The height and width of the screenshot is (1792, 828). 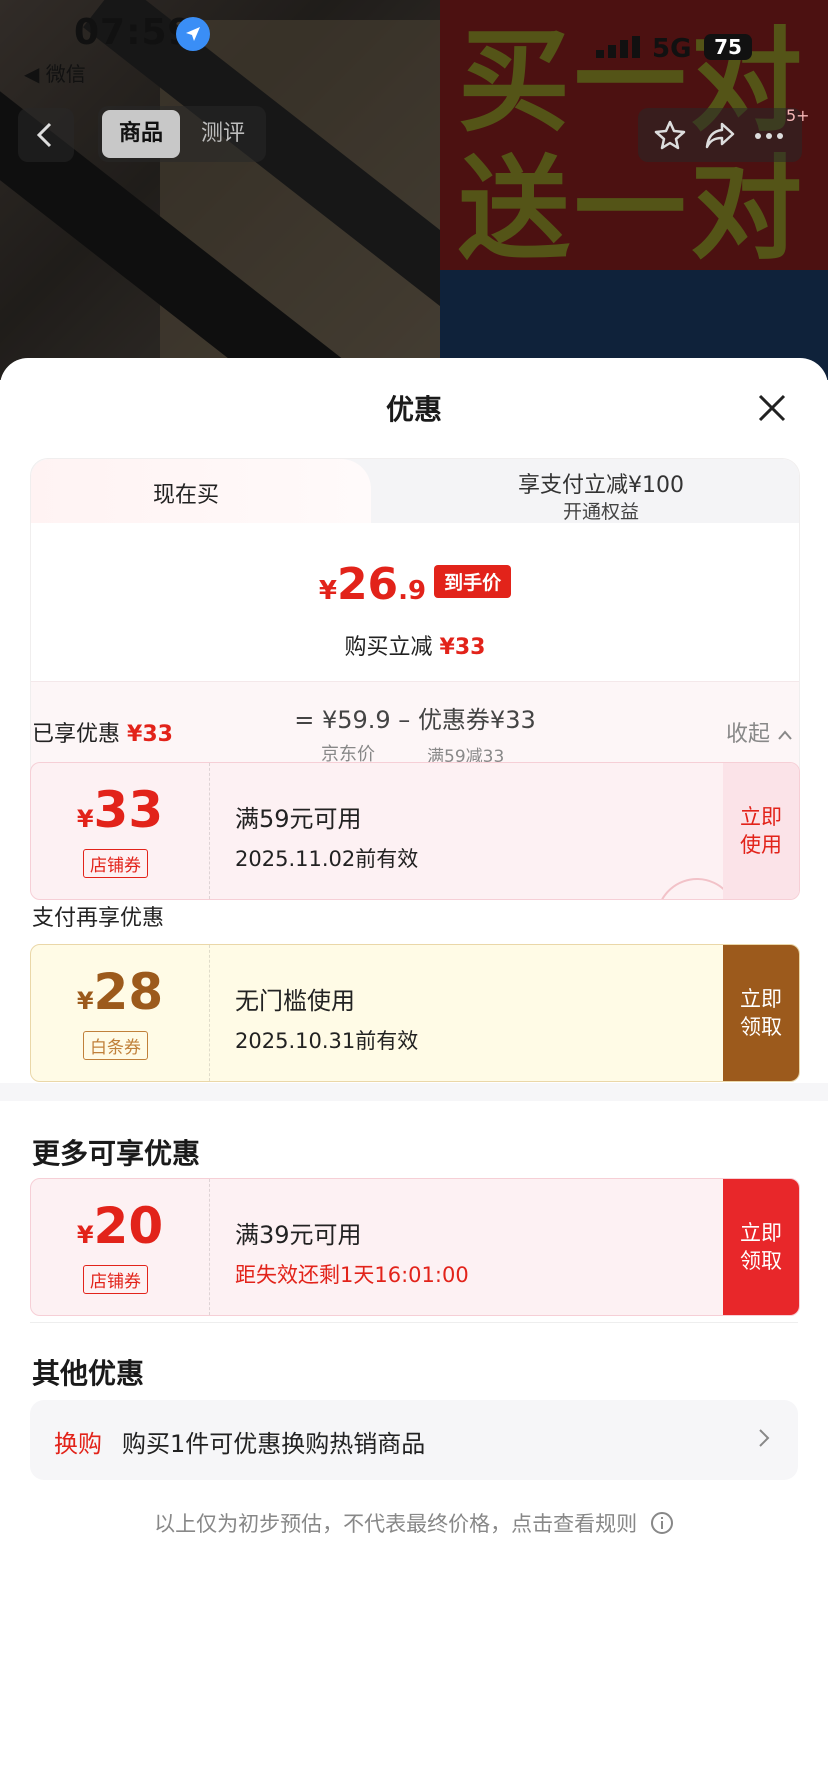 What do you see at coordinates (601, 510) in the screenshot?
I see `tab-pay-discount-subtitle: 开通权益` at bounding box center [601, 510].